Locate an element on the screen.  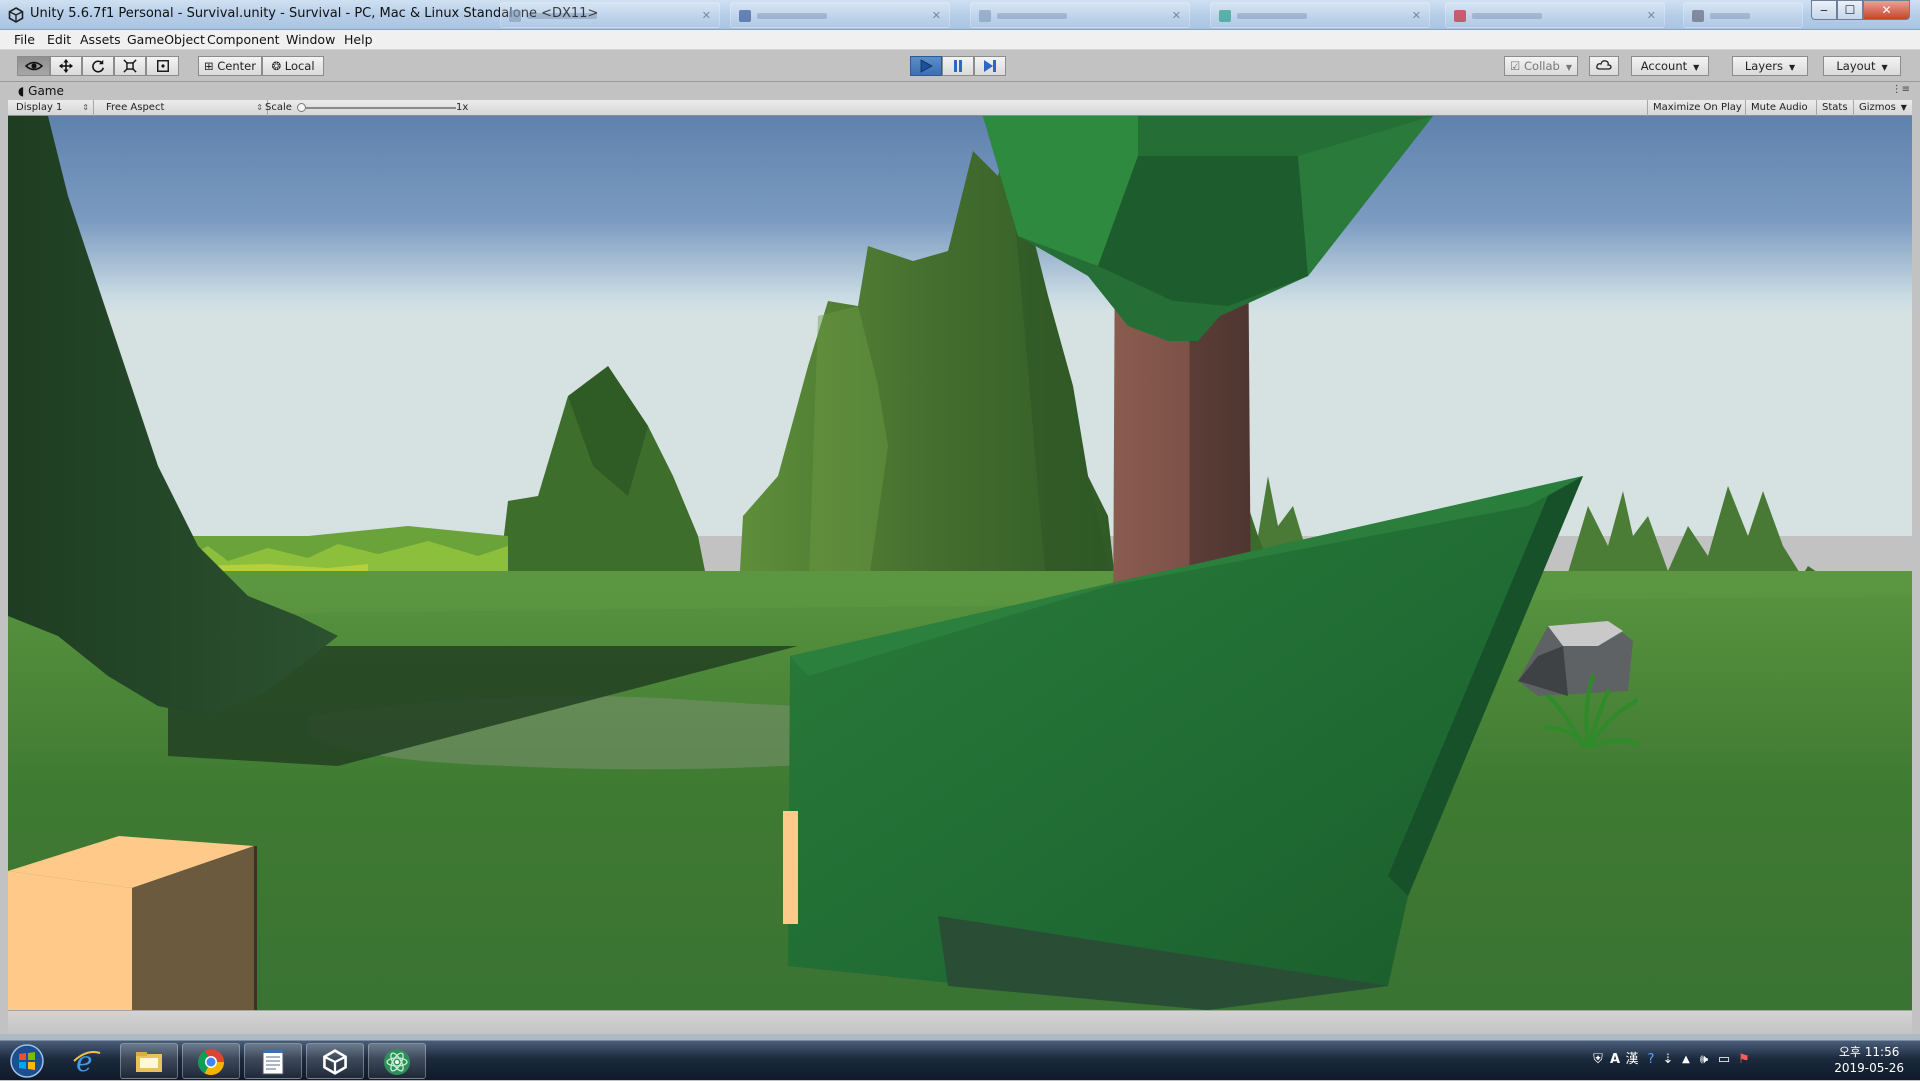
held-block-edge is located at coordinates (790, 867).